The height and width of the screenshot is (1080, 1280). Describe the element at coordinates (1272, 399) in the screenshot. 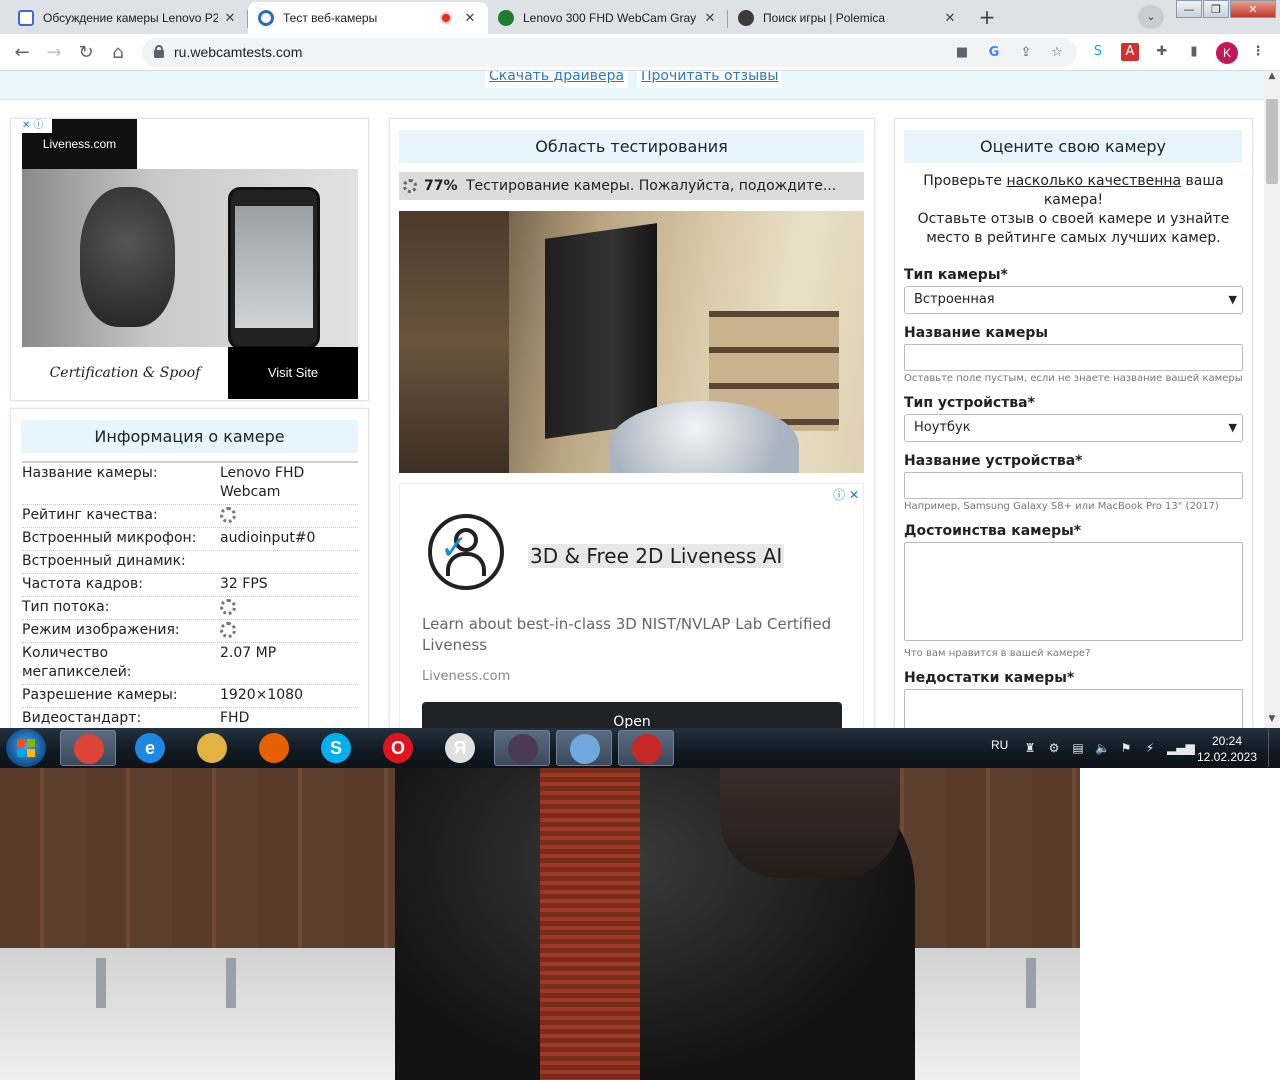

I see `page-scrollbar: ▲ ▼` at that location.